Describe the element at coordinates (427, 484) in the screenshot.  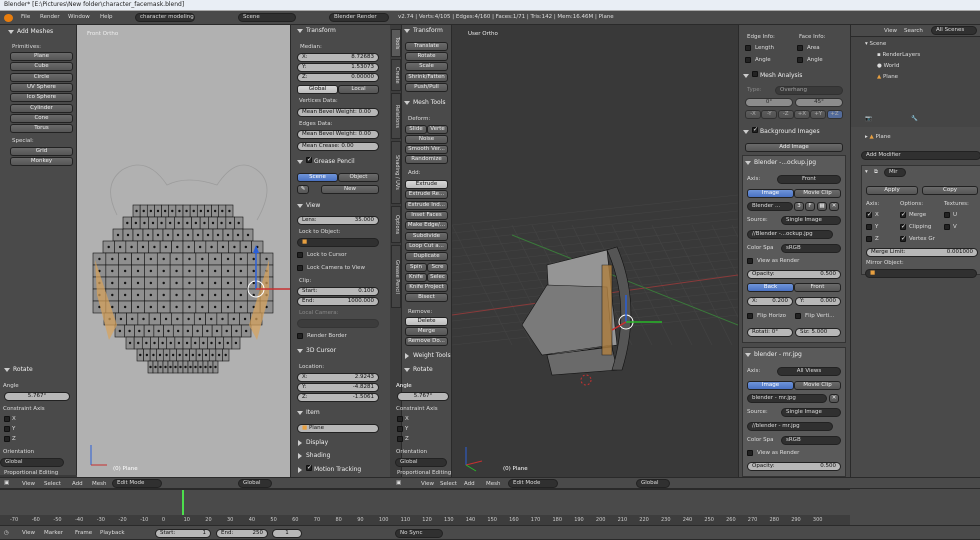
I see `right-view-menu: View` at that location.